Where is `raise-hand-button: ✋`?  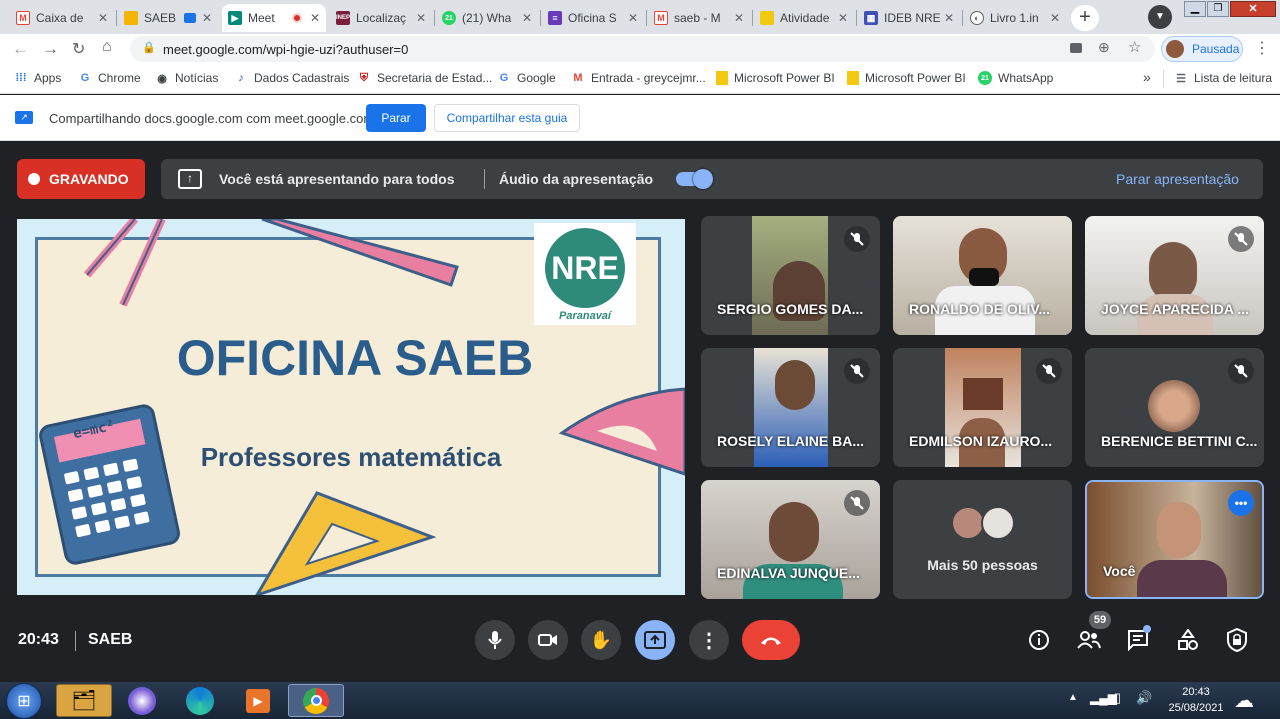
raise-hand-button: ✋ is located at coordinates (601, 640).